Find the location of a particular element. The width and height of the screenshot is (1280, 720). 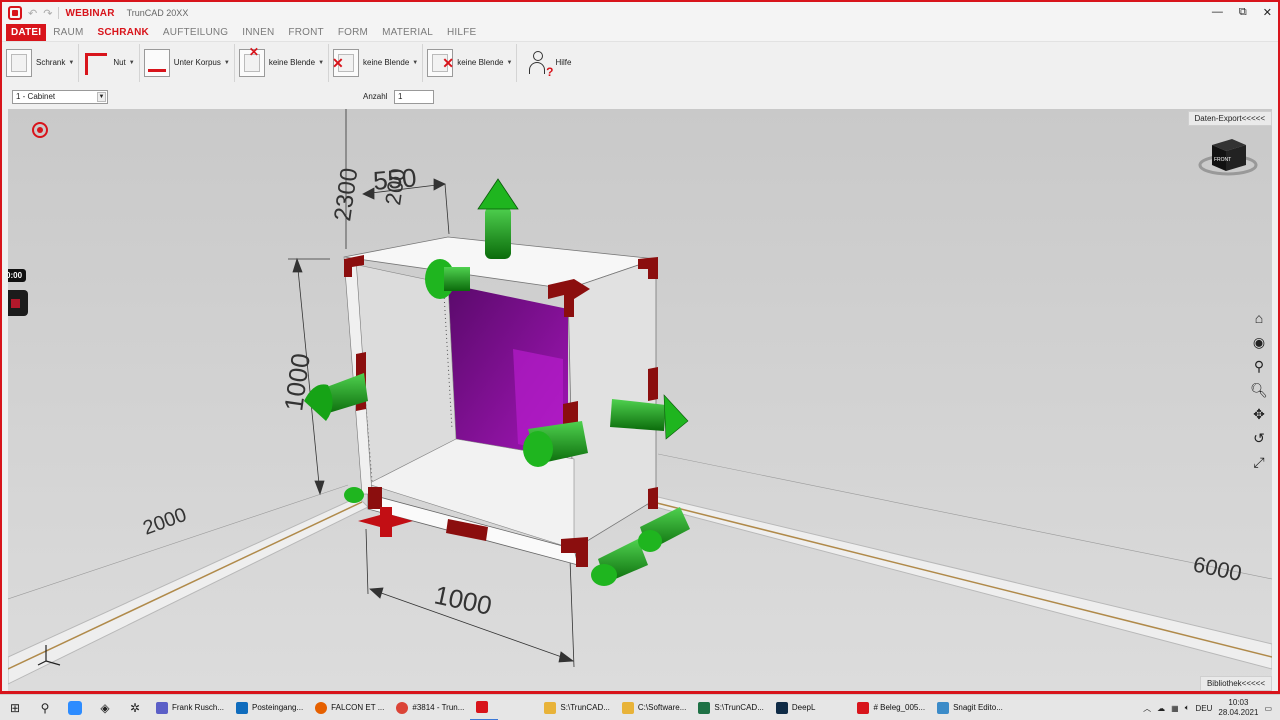

ribbon-unter-korpus: Unter Korpus ▼ is located at coordinates (187, 62).